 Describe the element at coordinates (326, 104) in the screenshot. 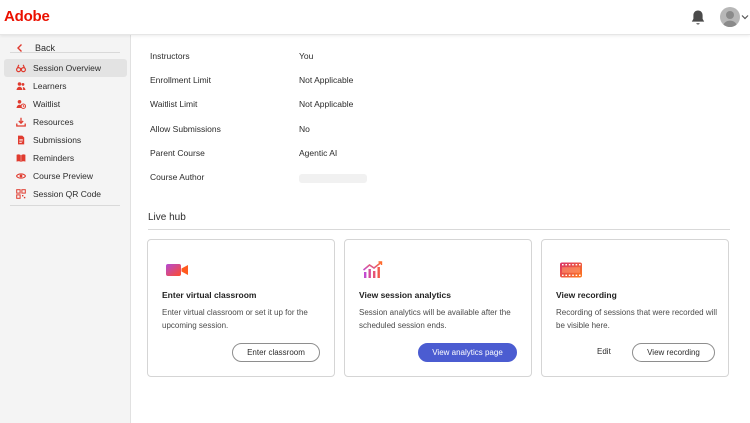

I see `detail-value-waitlist-limit: Not Applicable` at that location.